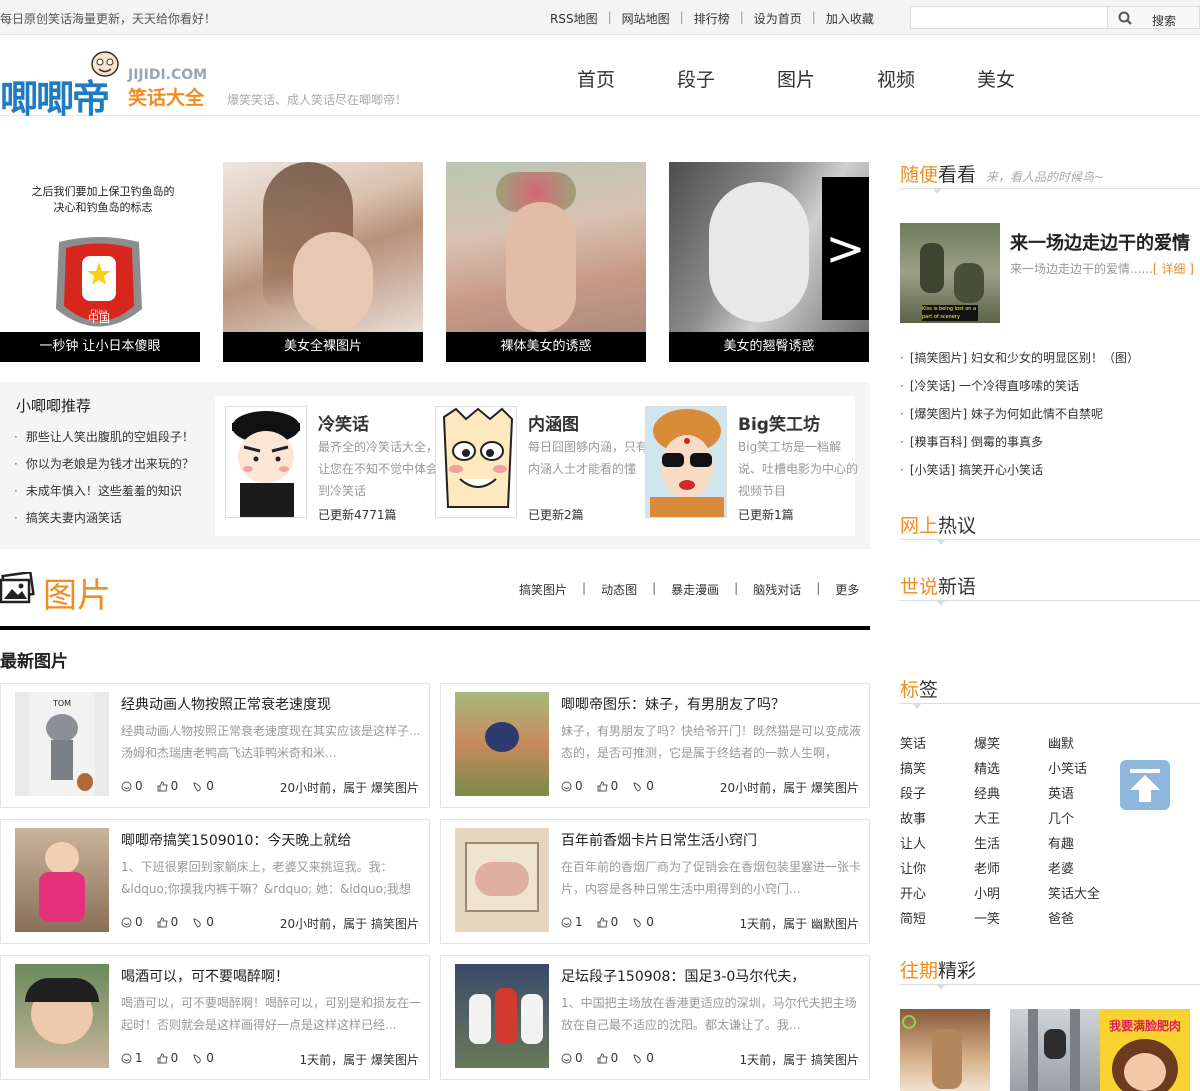  What do you see at coordinates (850, 18) in the screenshot?
I see `add-favorite-link: 加入收藏` at bounding box center [850, 18].